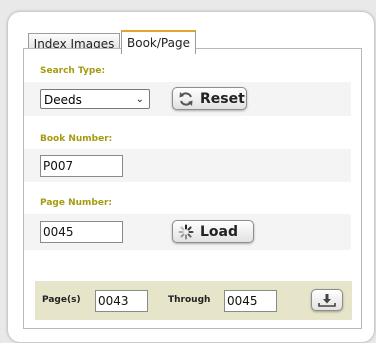 The width and height of the screenshot is (376, 343). What do you see at coordinates (81, 166) in the screenshot?
I see `book-number-input: P007` at bounding box center [81, 166].